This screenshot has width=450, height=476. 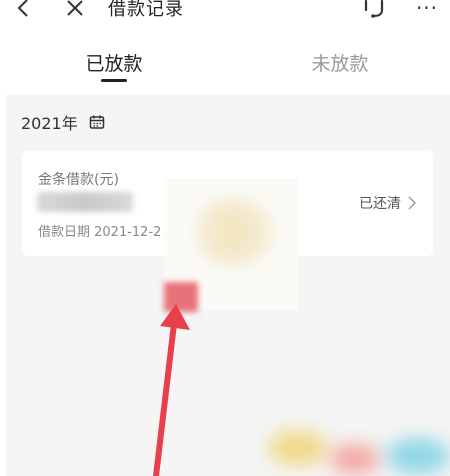 What do you see at coordinates (114, 80) in the screenshot?
I see `active-tab-indicator` at bounding box center [114, 80].